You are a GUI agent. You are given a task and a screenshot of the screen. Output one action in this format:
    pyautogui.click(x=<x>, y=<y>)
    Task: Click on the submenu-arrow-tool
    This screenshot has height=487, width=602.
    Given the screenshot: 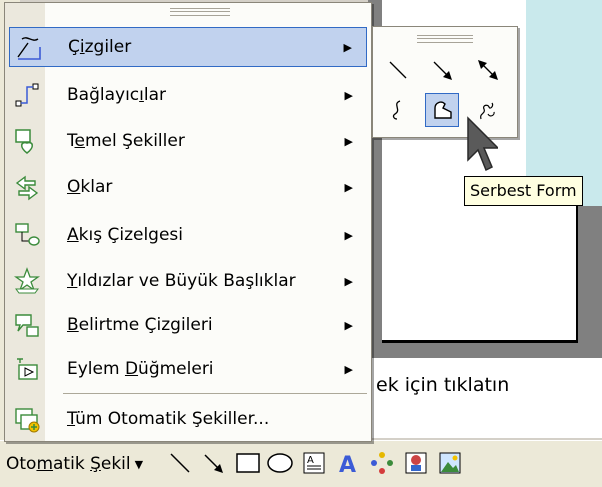 What is the action you would take?
    pyautogui.click(x=442, y=70)
    